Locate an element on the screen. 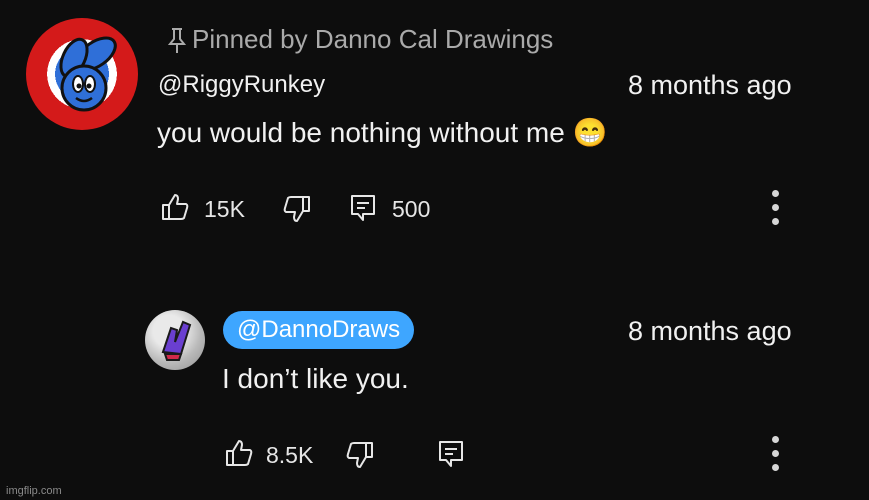  avatar-riggyrunkey is located at coordinates (82, 74).